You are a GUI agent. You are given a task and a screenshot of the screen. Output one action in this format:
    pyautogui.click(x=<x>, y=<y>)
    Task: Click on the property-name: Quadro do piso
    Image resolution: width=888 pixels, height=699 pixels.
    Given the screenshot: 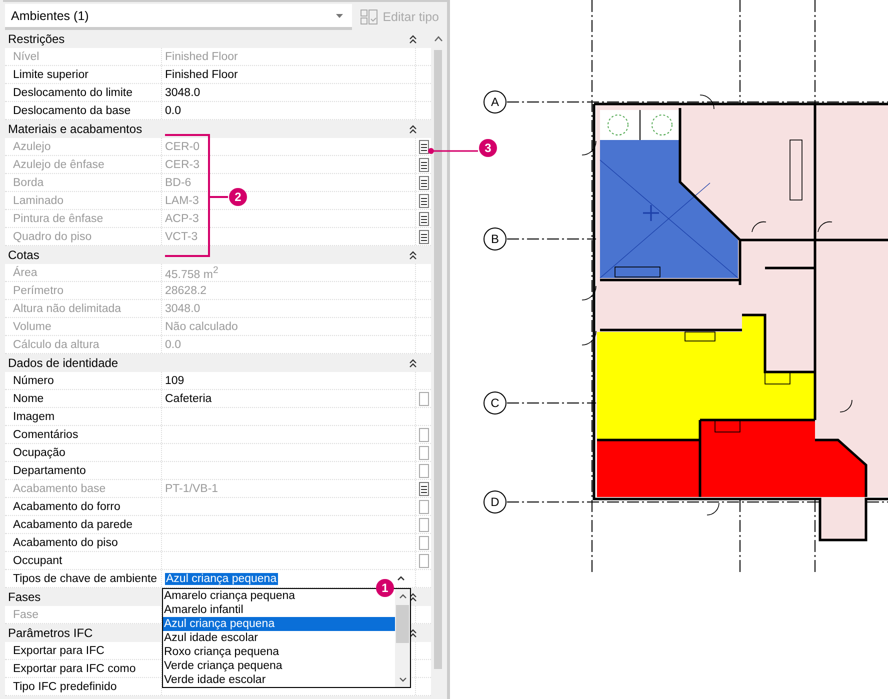 What is the action you would take?
    pyautogui.click(x=52, y=236)
    